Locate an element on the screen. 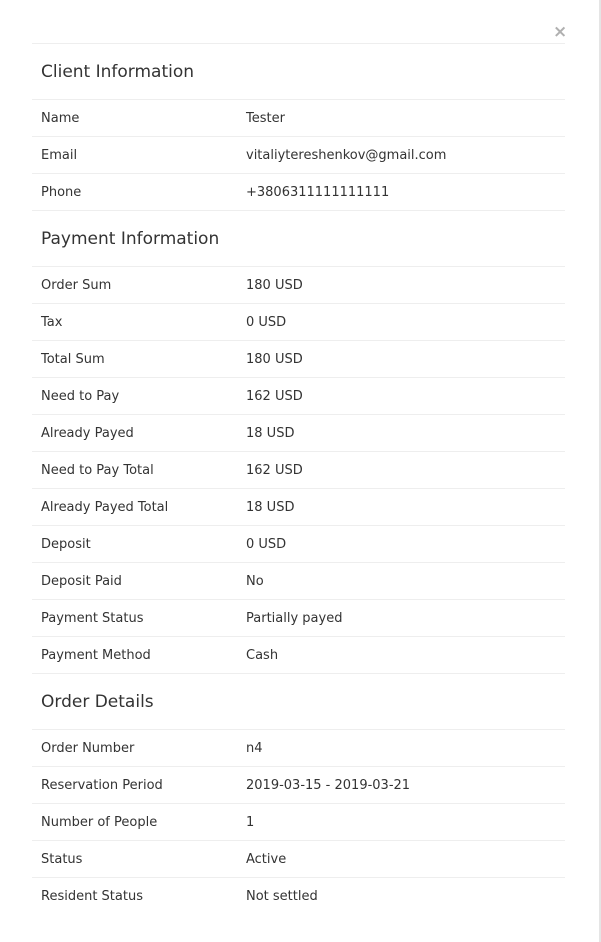 The height and width of the screenshot is (942, 601). row-value: Cash is located at coordinates (262, 655).